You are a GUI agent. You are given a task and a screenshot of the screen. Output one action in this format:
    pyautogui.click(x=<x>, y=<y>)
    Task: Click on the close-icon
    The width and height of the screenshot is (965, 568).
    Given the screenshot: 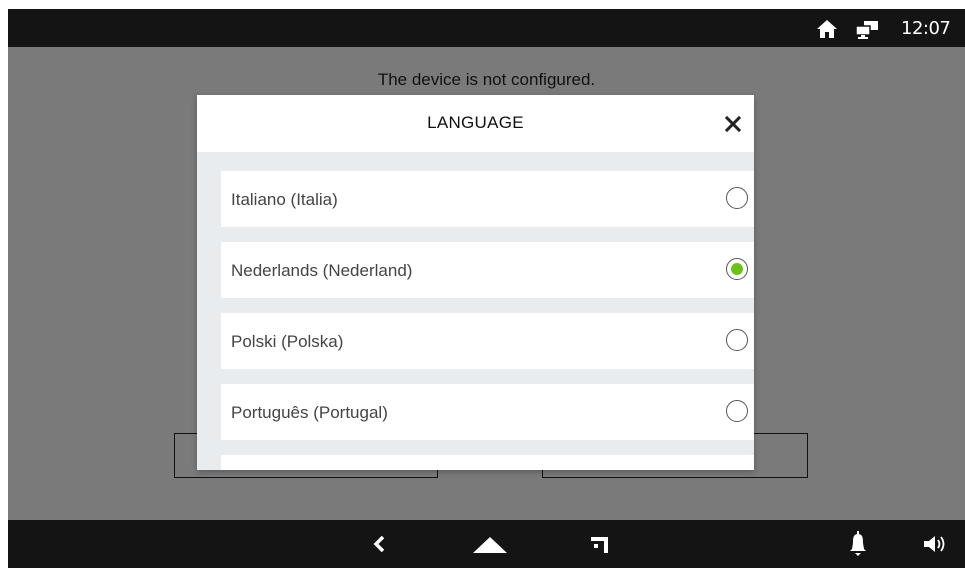 What is the action you would take?
    pyautogui.click(x=733, y=124)
    